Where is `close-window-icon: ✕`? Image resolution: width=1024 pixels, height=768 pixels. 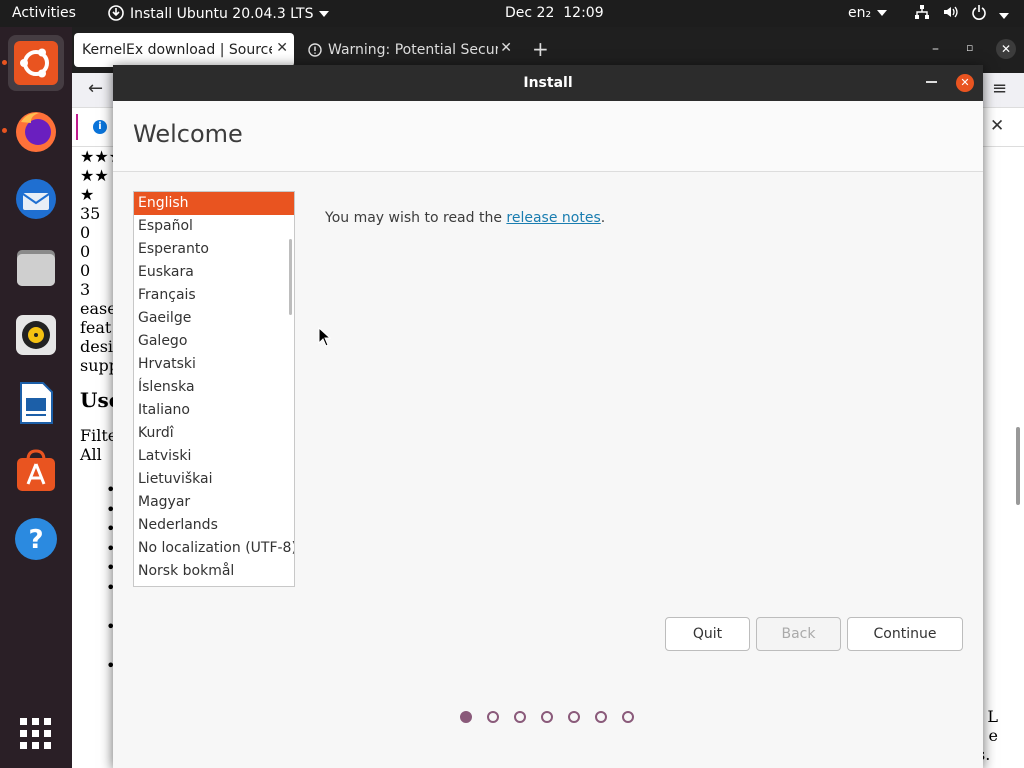 close-window-icon: ✕ is located at coordinates (1006, 49).